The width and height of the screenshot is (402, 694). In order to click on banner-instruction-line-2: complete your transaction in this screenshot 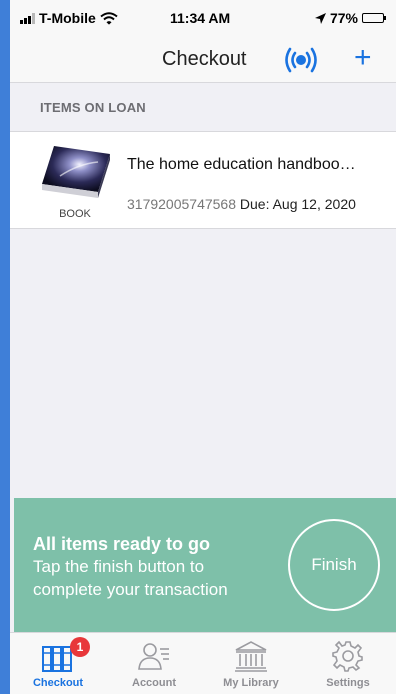, I will do `click(130, 589)`.